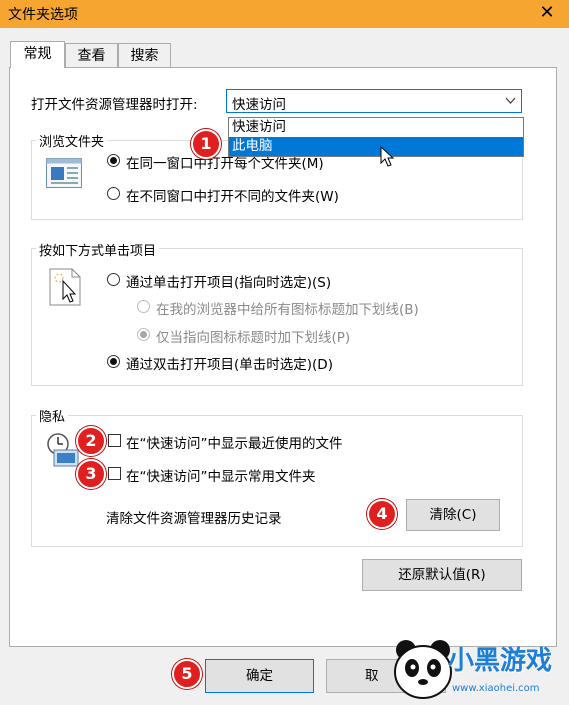 This screenshot has width=569, height=705. What do you see at coordinates (496, 688) in the screenshot?
I see `watermark-url: www.xiaohei.com` at bounding box center [496, 688].